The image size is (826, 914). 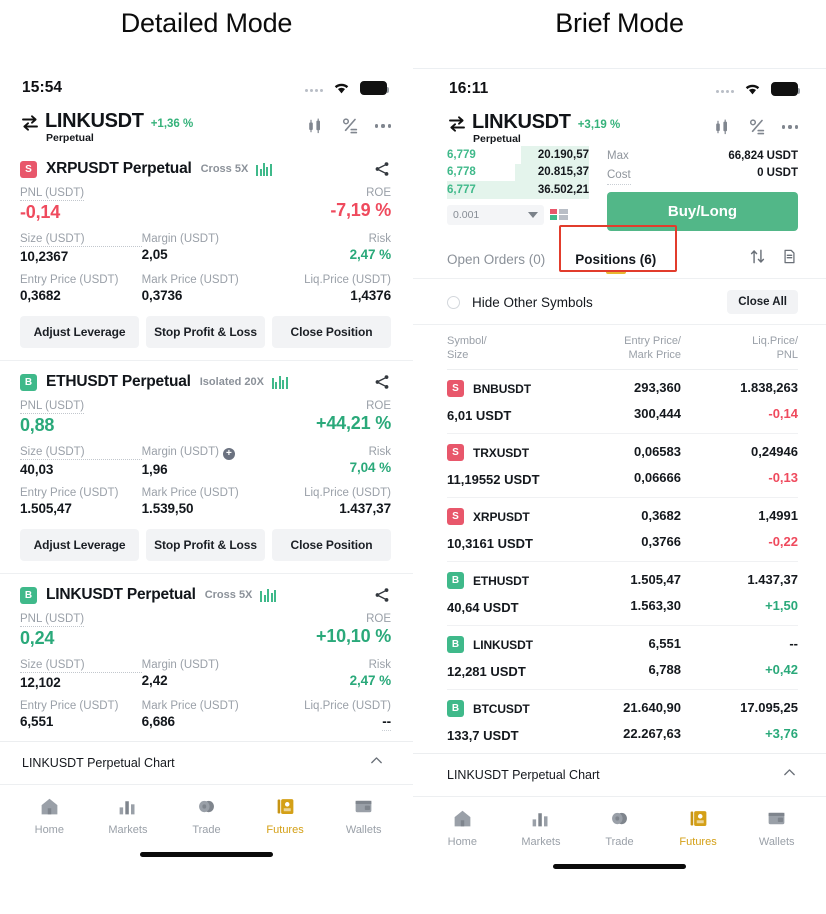 What do you see at coordinates (541, 842) in the screenshot?
I see `nav-label: Markets` at bounding box center [541, 842].